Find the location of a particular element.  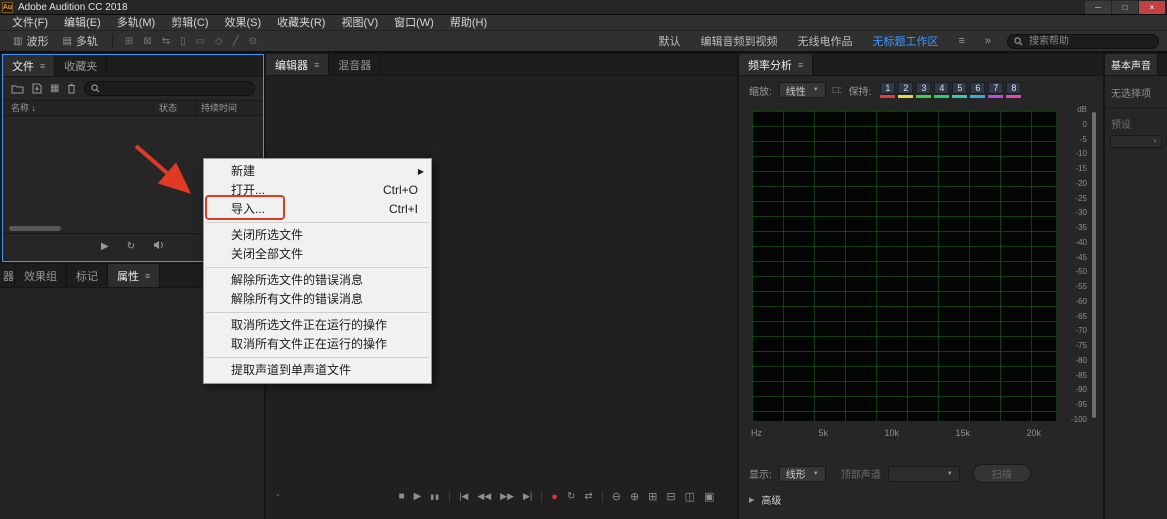

hold-button-2: 2 is located at coordinates (906, 90).